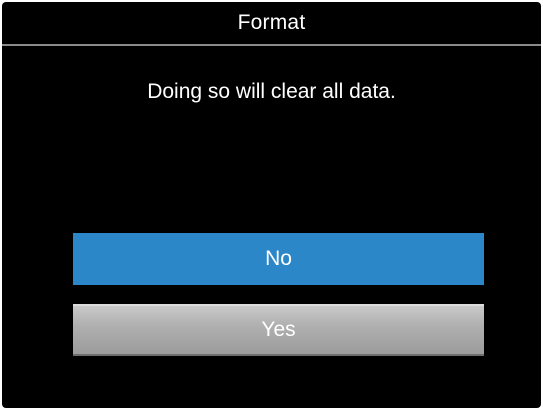 The image size is (543, 410). I want to click on dialog-title: Format, so click(271, 22).